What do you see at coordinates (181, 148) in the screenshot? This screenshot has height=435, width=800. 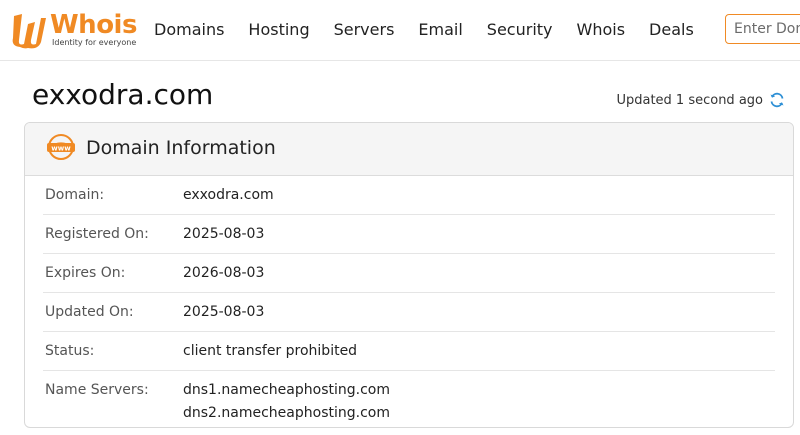 I see `card-title: Domain Information` at bounding box center [181, 148].